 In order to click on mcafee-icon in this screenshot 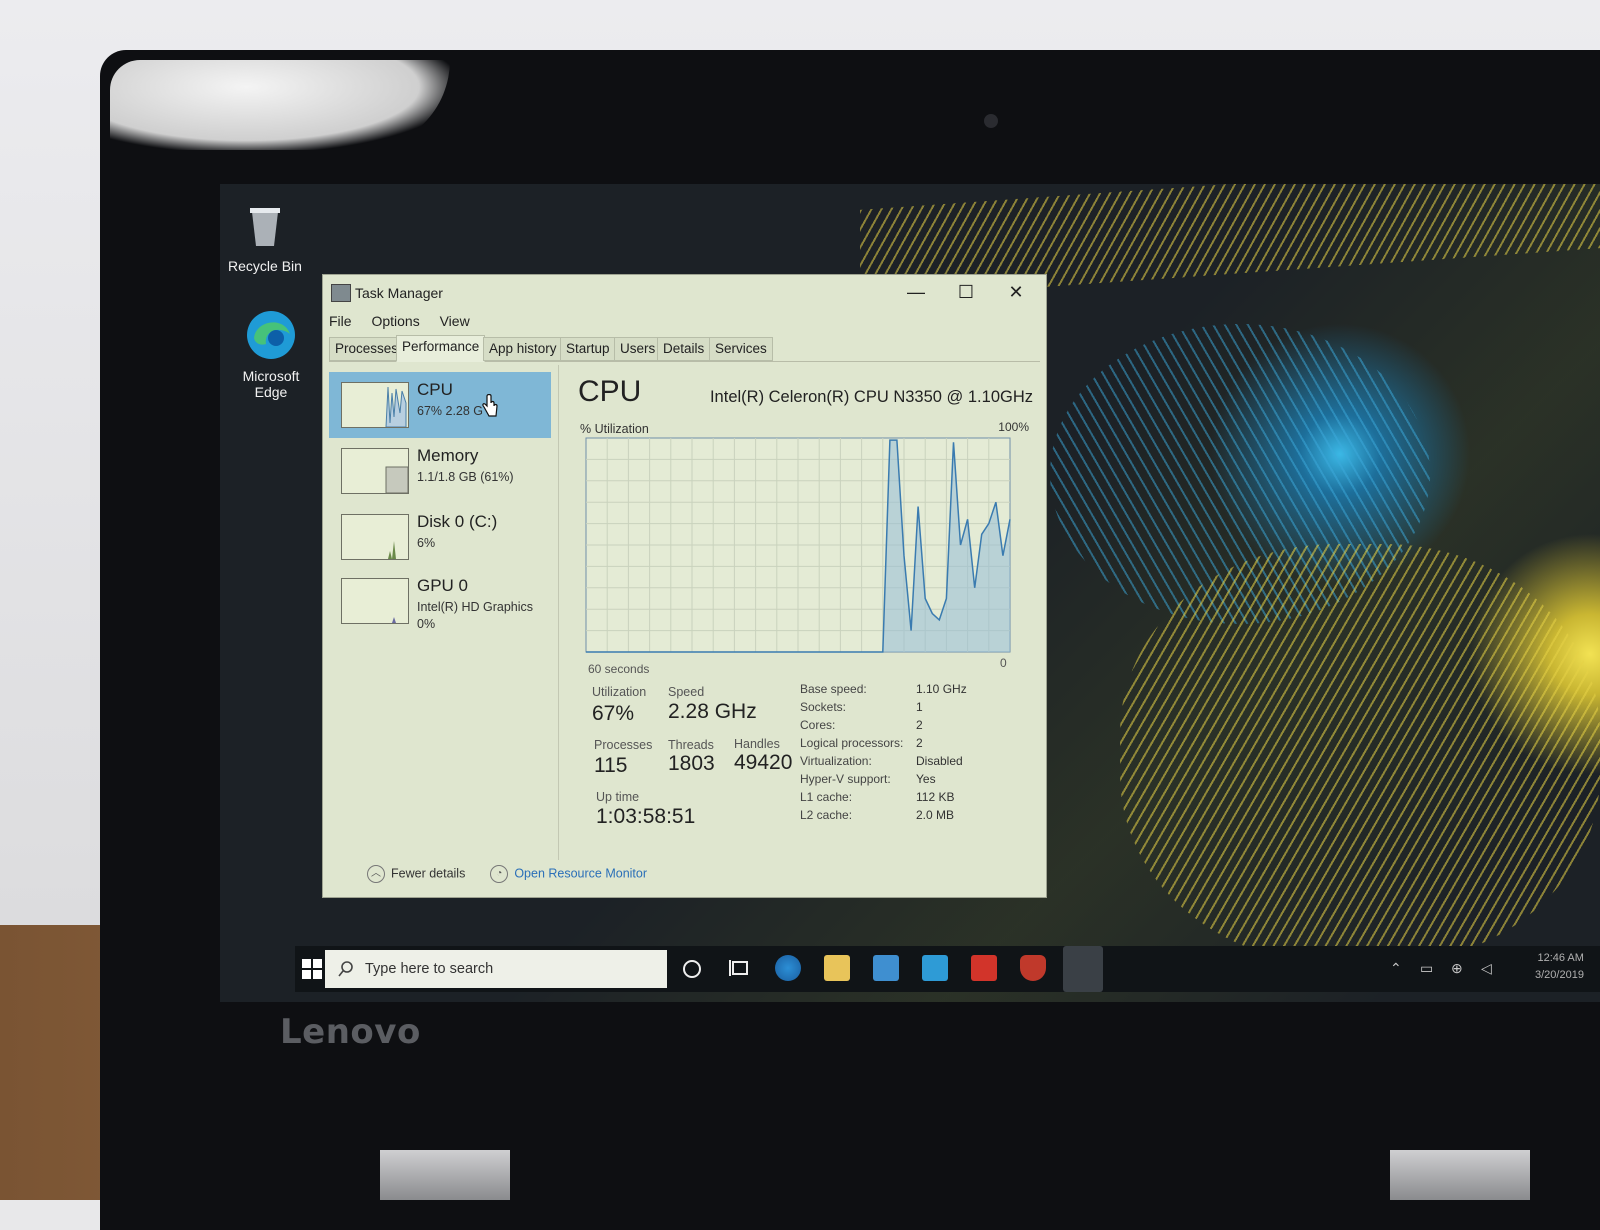, I will do `click(1033, 968)`.